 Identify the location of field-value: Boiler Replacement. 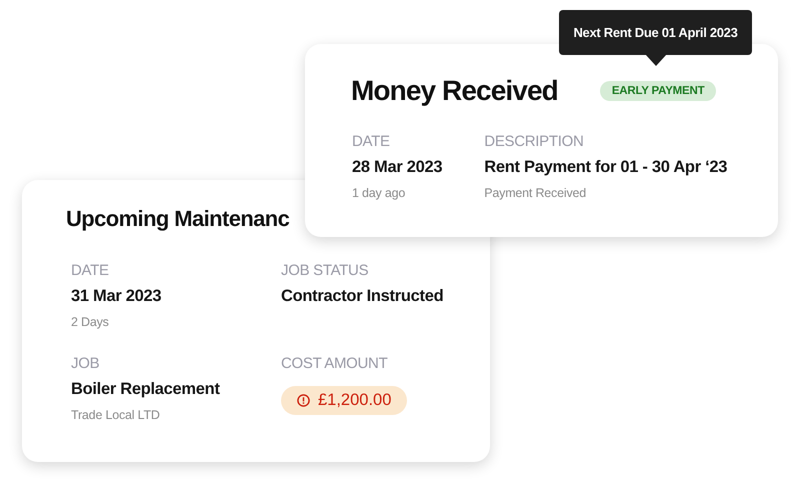
(145, 389).